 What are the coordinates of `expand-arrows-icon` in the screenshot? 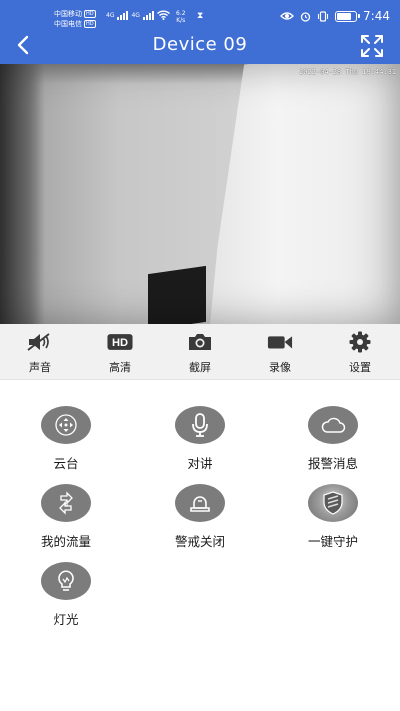 It's located at (372, 46).